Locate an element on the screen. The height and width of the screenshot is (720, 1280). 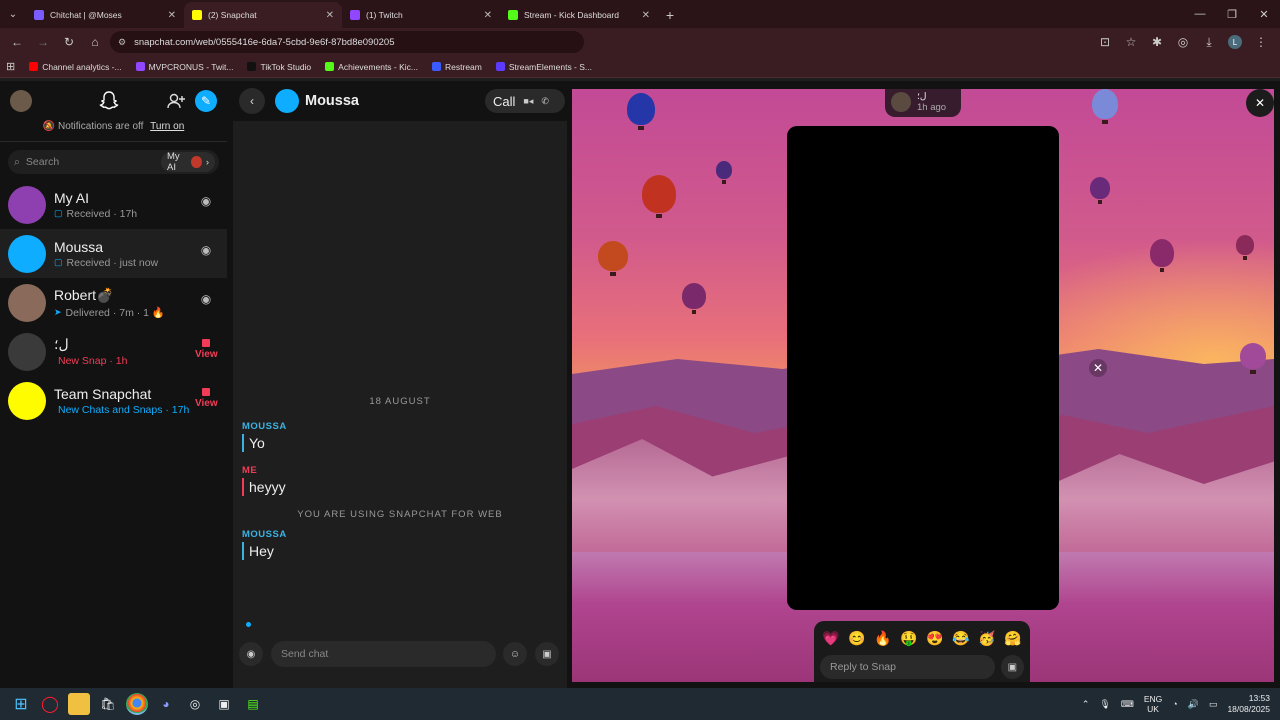
forward-arrow-icon: → is located at coordinates (43, 42).